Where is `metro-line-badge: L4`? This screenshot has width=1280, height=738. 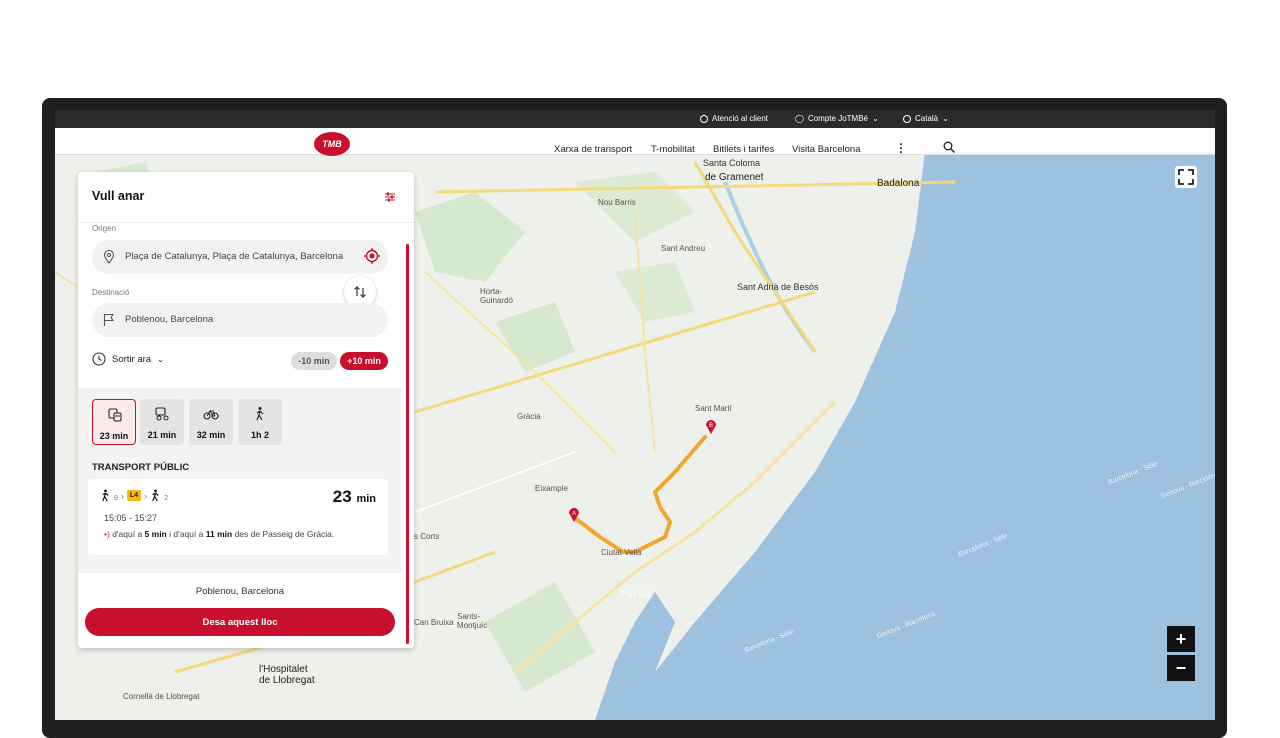
metro-line-badge: L4 is located at coordinates (134, 495).